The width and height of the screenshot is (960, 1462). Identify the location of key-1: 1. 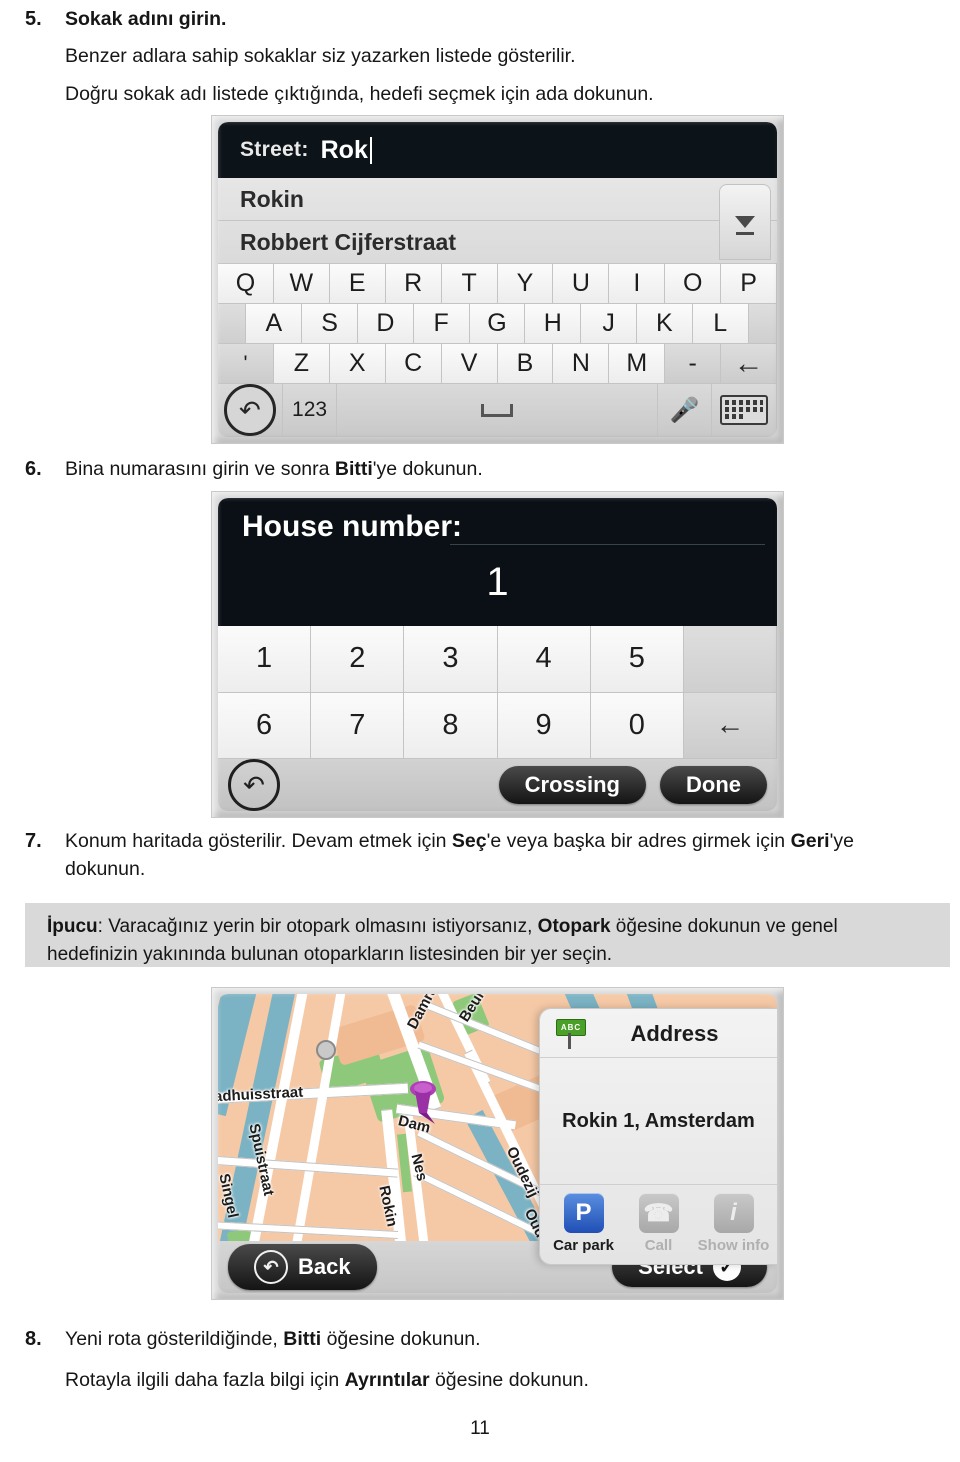
(265, 659).